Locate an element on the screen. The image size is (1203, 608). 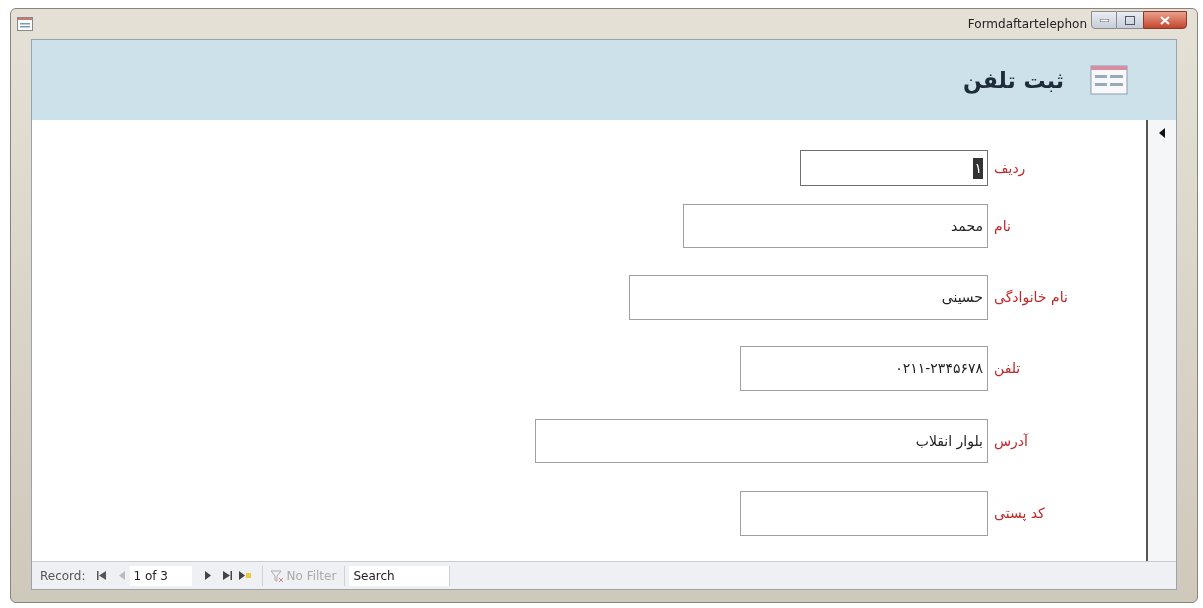
field-label: کد پستی is located at coordinates (1019, 513).